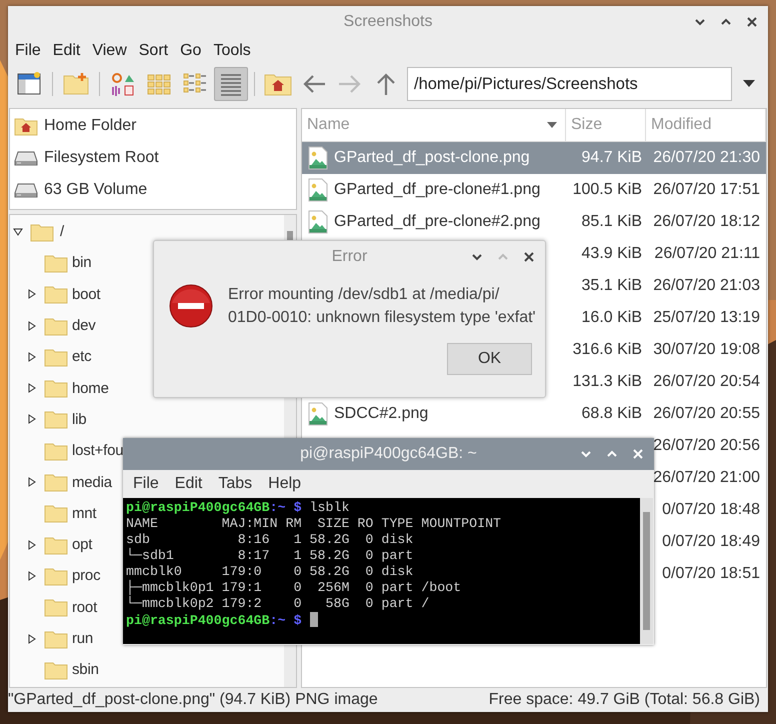  What do you see at coordinates (83, 638) in the screenshot?
I see `tree-item: run` at bounding box center [83, 638].